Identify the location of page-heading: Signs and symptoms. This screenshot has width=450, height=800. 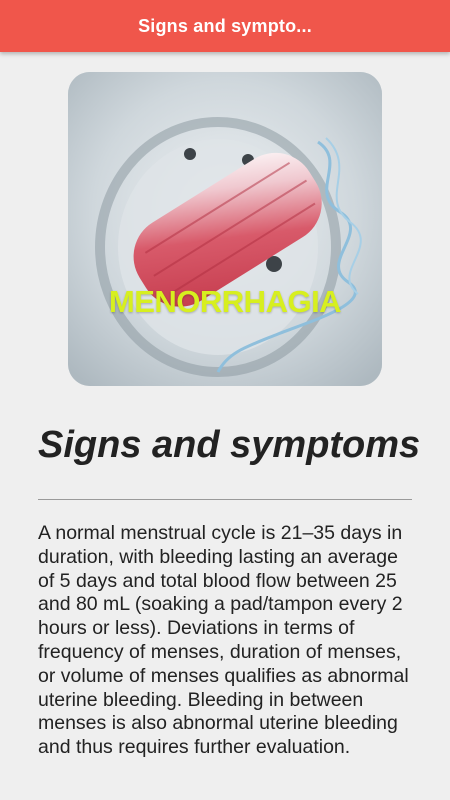
(229, 445).